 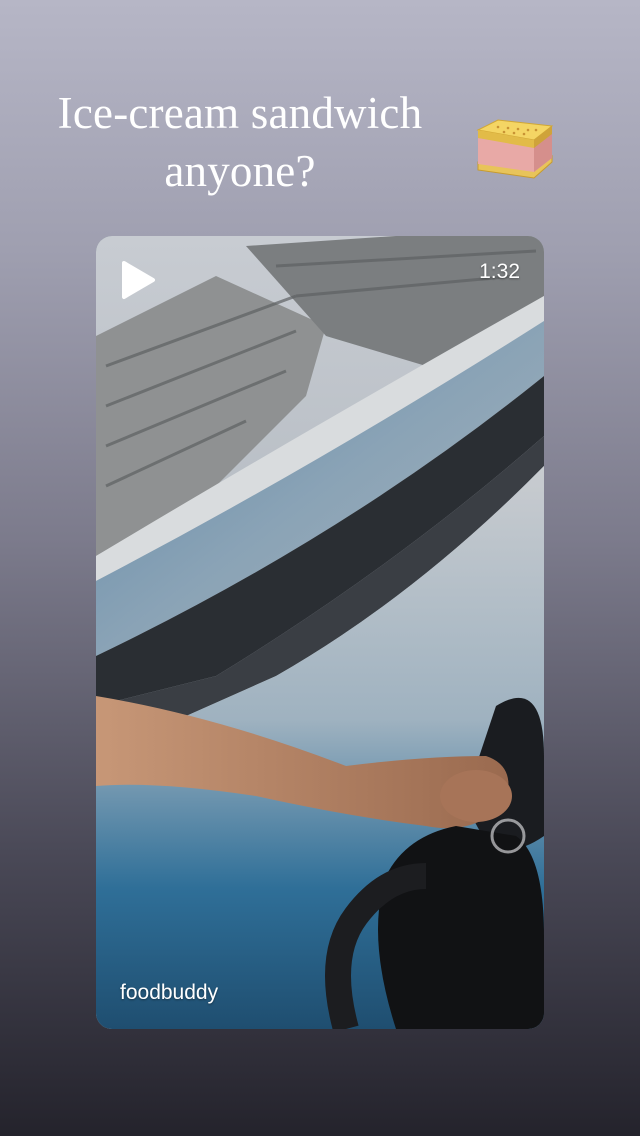 I want to click on caption-line-2: anyone?, so click(x=240, y=171).